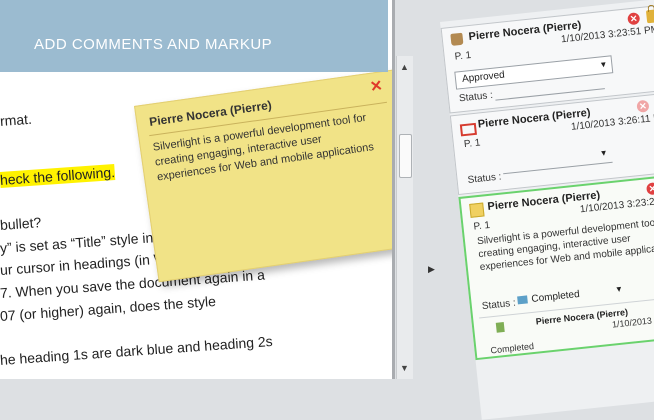 The image size is (654, 420). Describe the element at coordinates (153, 44) in the screenshot. I see `banner-title: ADD COMMENTS AND MARKUP` at that location.